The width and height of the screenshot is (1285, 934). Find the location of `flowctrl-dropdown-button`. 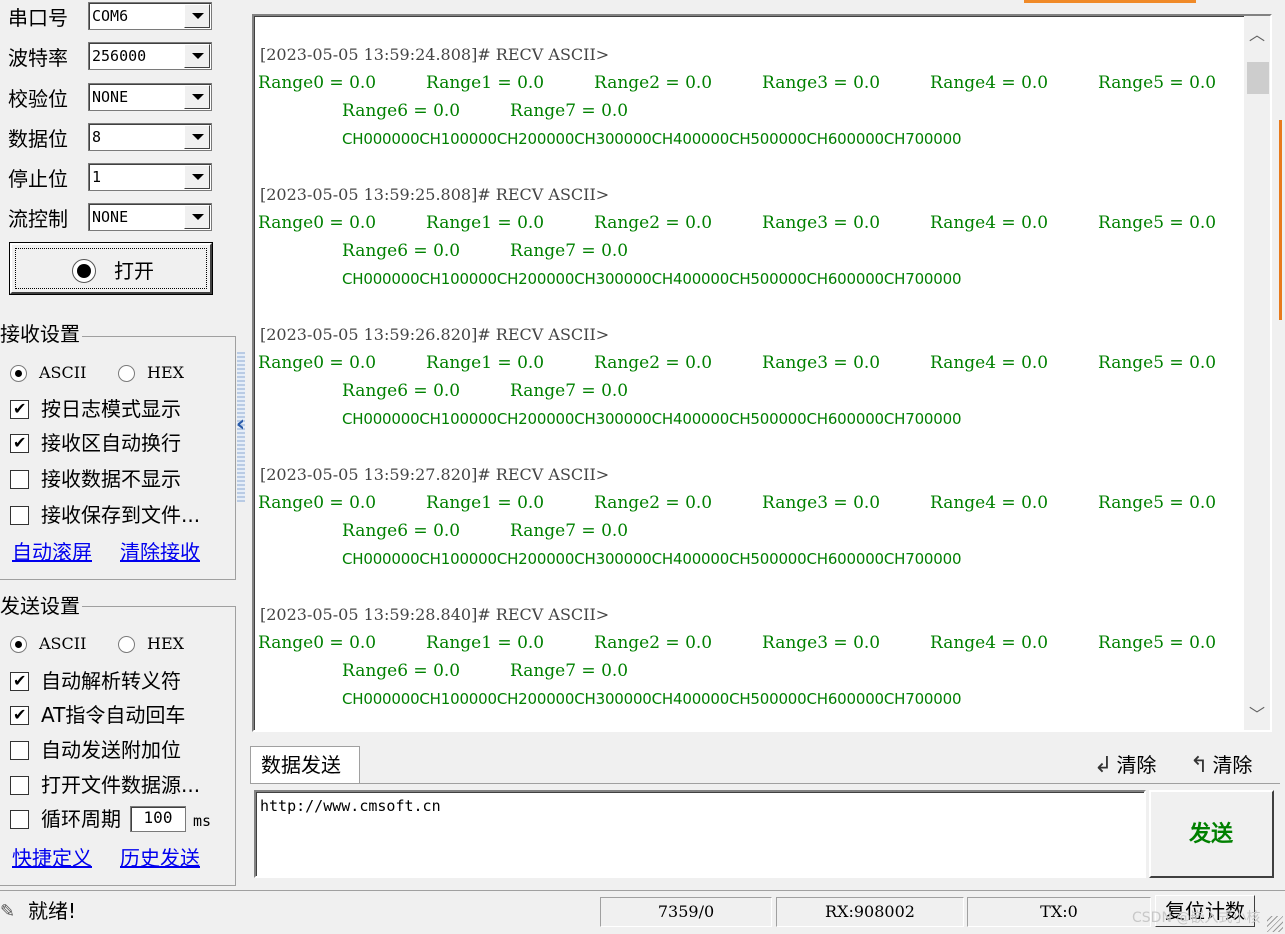

flowctrl-dropdown-button is located at coordinates (197, 217).